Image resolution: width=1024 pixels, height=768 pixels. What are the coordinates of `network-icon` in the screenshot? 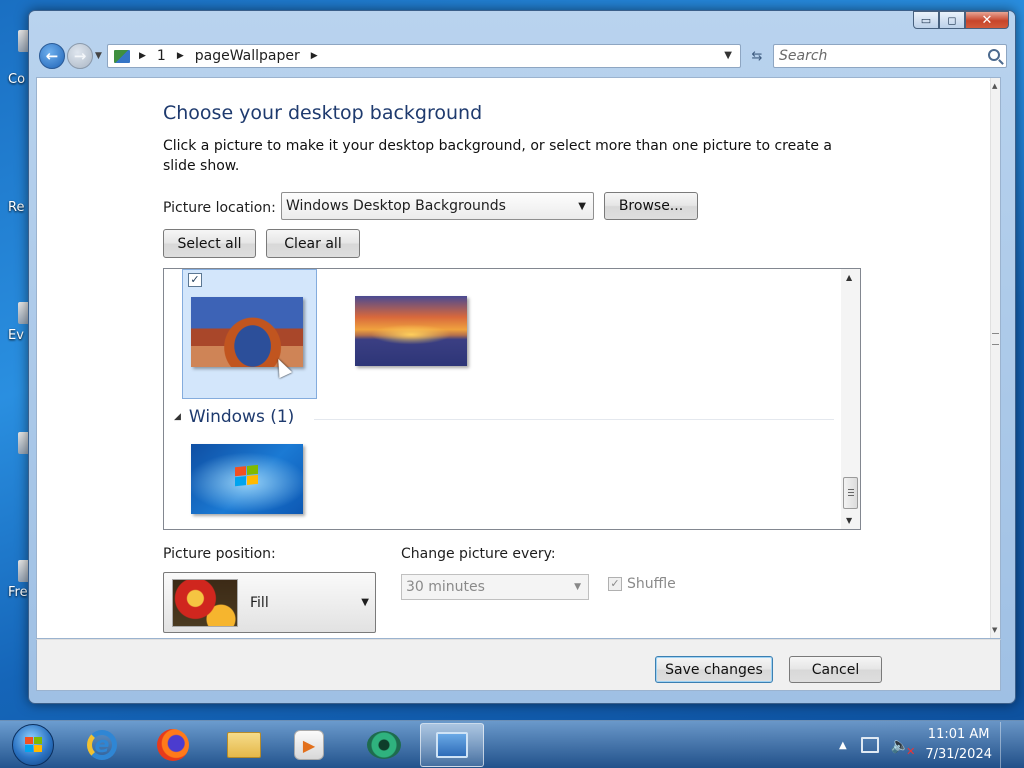 It's located at (869, 745).